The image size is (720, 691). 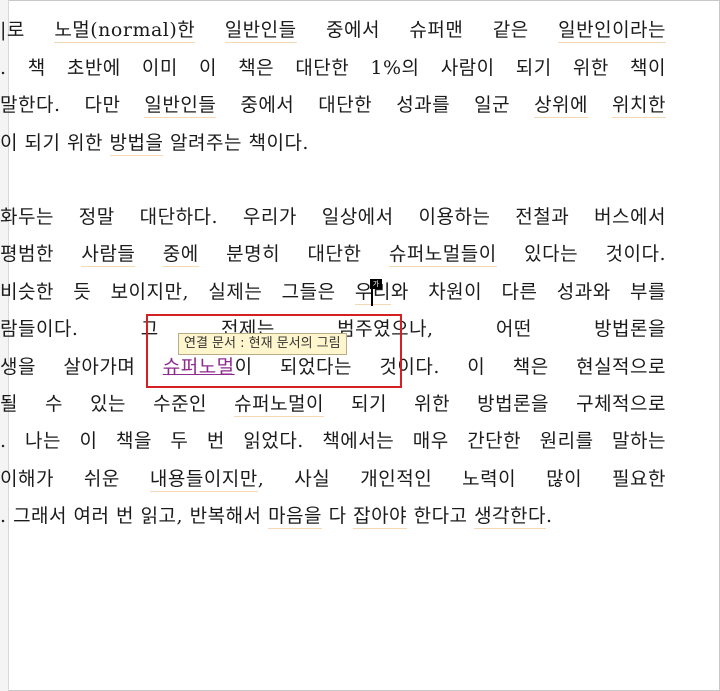 I want to click on text-run: 화두는 정말 대단하다. 우리가 일상에서 이용하는 전철과 버스에서, so click(x=333, y=217).